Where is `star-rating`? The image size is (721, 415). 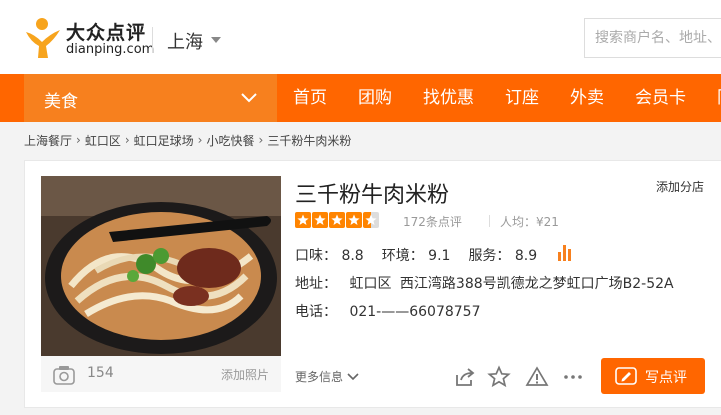
star-rating is located at coordinates (337, 220).